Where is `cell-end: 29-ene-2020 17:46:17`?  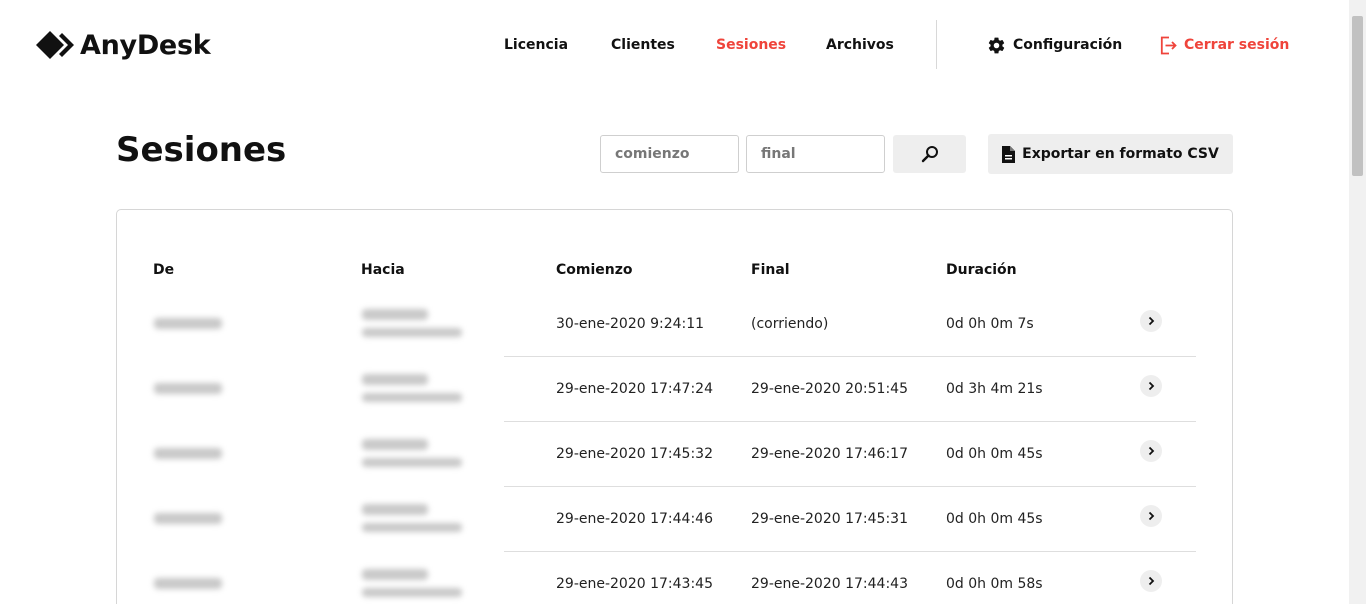 cell-end: 29-ene-2020 17:46:17 is located at coordinates (829, 454).